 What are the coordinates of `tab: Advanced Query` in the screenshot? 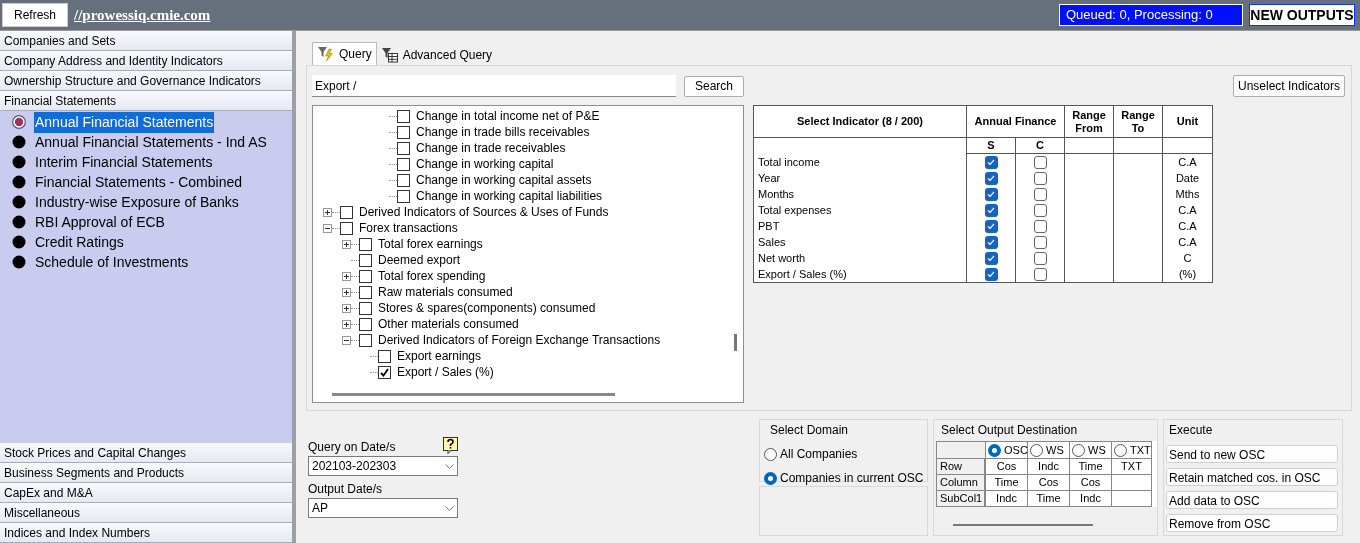 It's located at (436, 55).